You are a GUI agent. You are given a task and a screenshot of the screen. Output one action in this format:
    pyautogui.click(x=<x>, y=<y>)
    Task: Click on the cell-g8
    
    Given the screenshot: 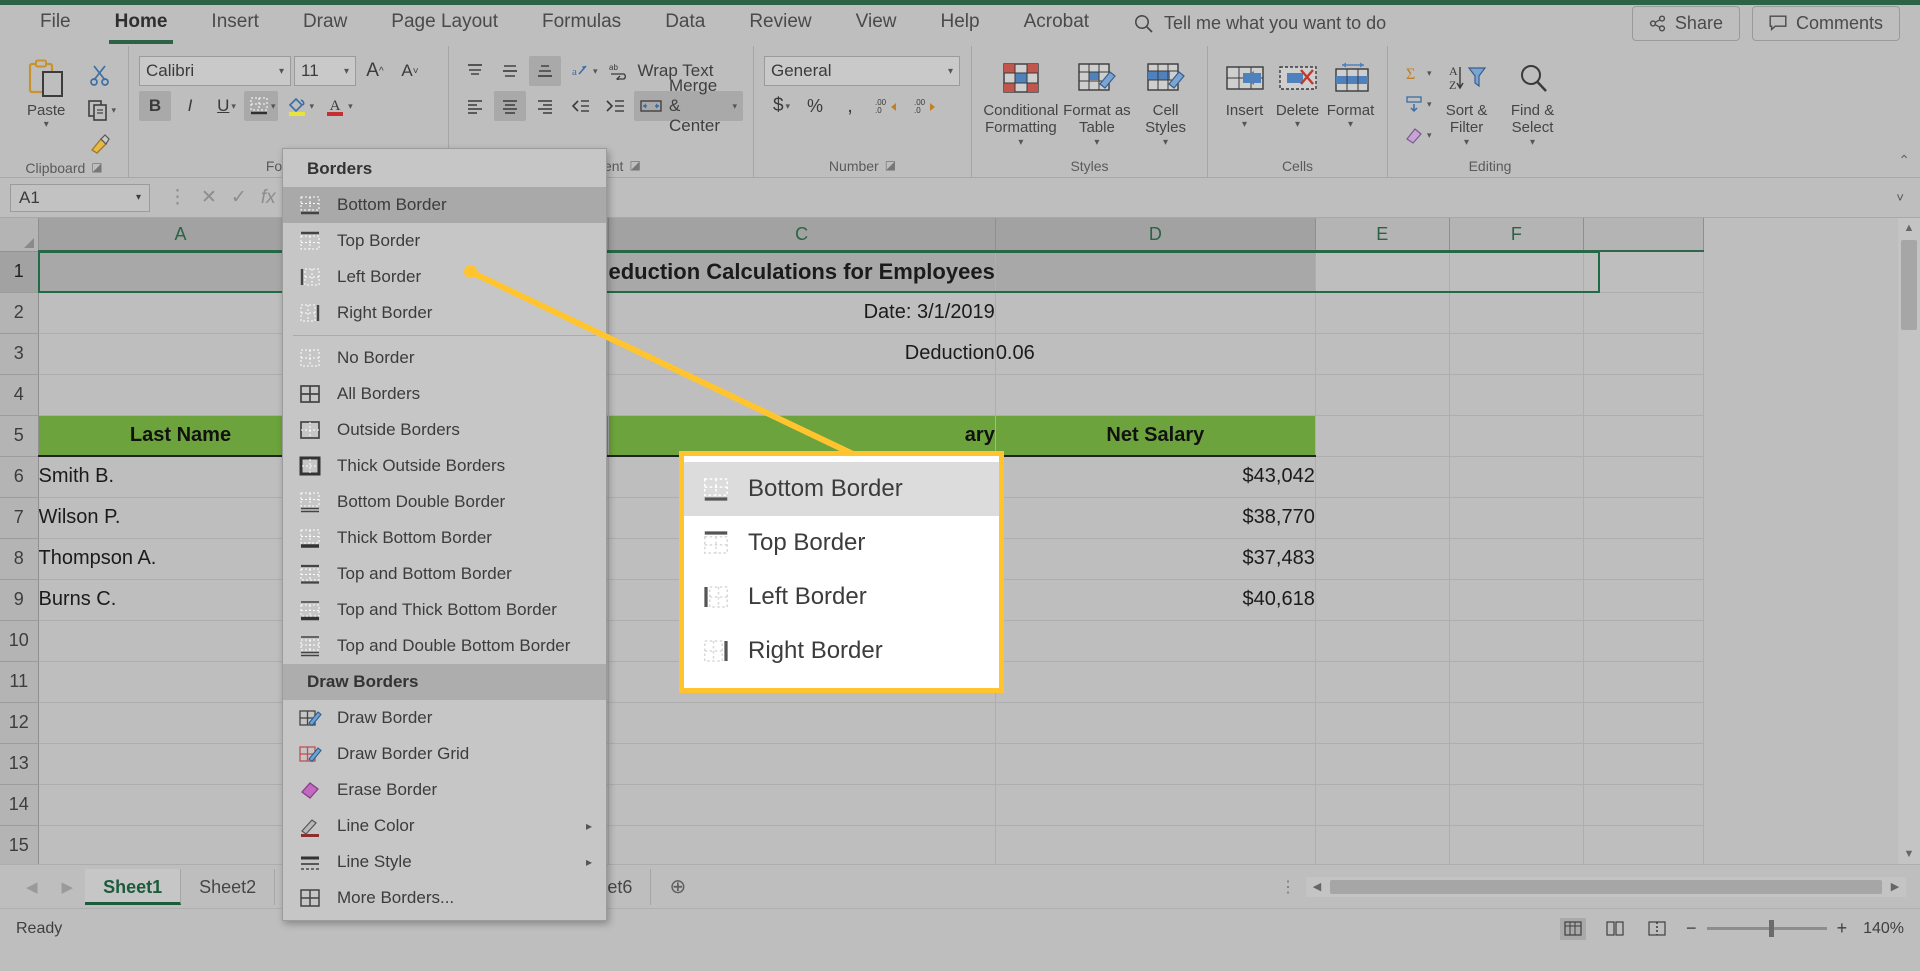 What is the action you would take?
    pyautogui.click(x=1643, y=559)
    